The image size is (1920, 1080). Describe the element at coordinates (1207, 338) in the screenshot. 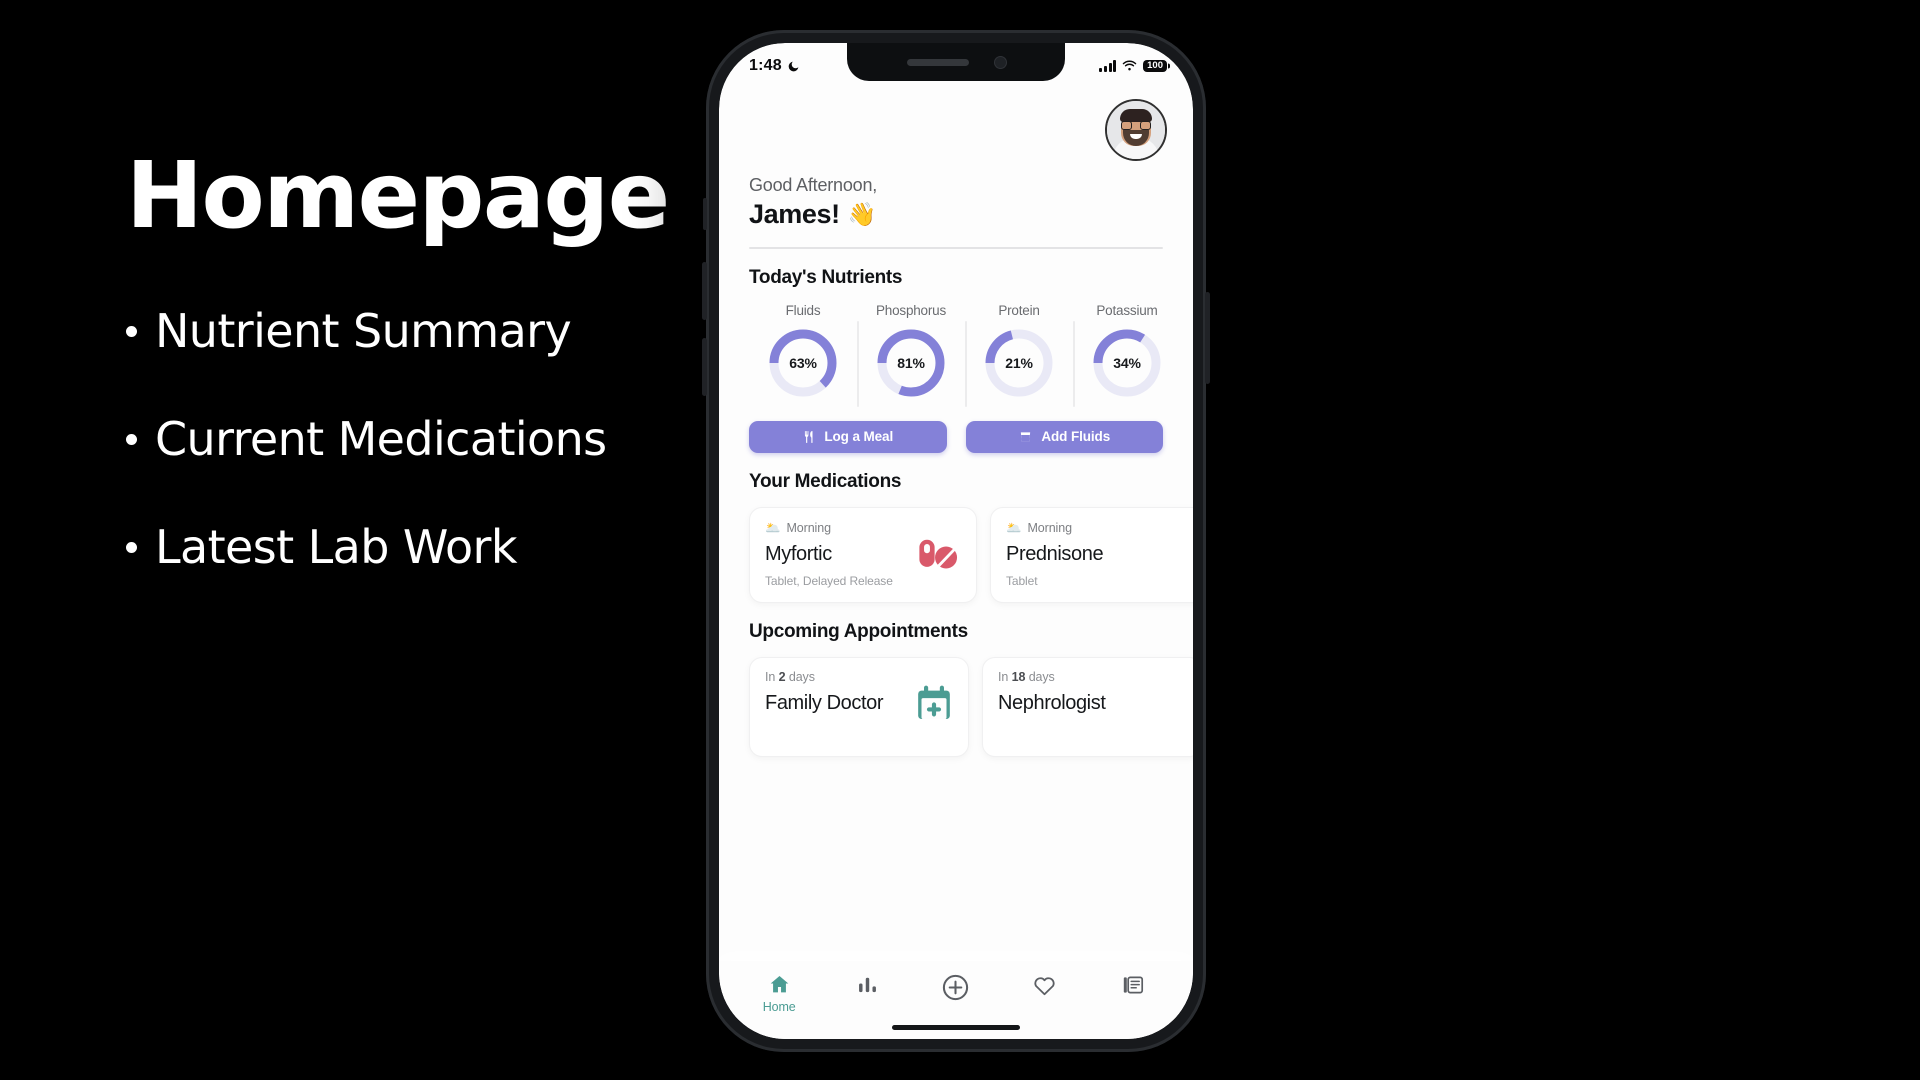

I see `power-button` at that location.